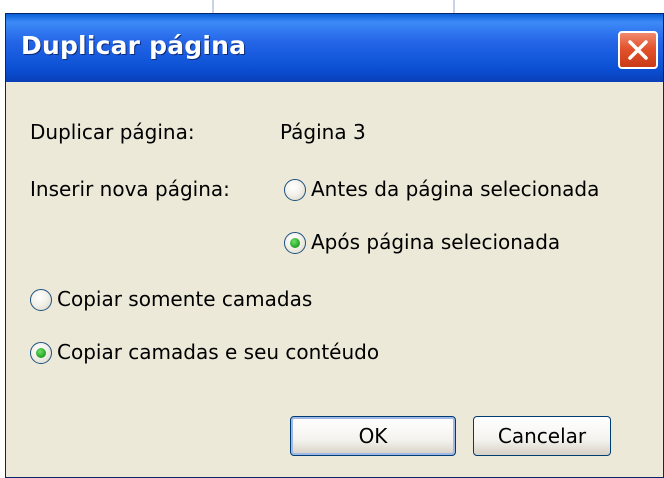 Image resolution: width=664 pixels, height=478 pixels. I want to click on close-icon, so click(638, 50).